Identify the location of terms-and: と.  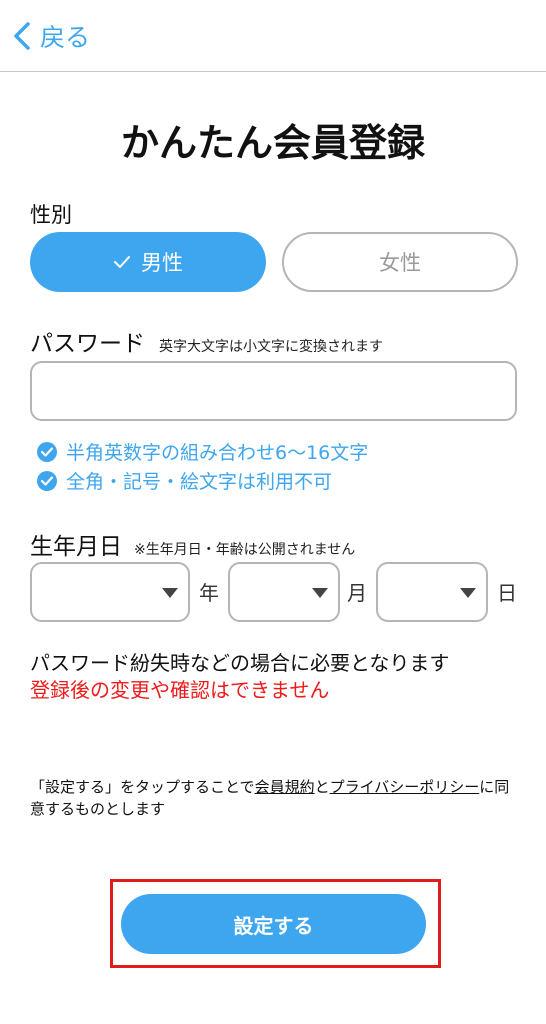
(322, 787).